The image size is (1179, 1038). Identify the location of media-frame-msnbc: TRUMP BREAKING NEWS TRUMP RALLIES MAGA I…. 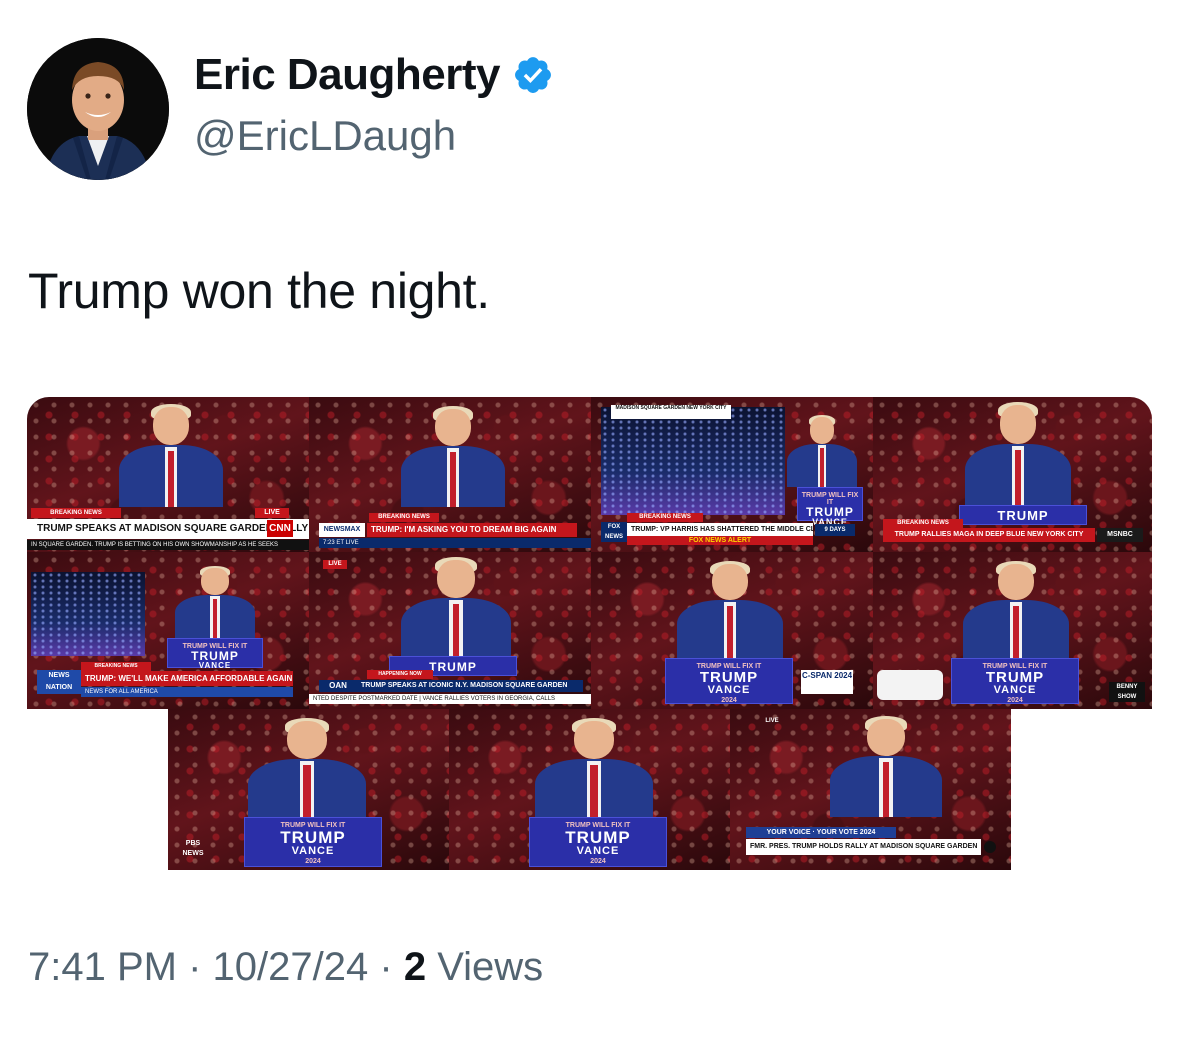
(1012, 474).